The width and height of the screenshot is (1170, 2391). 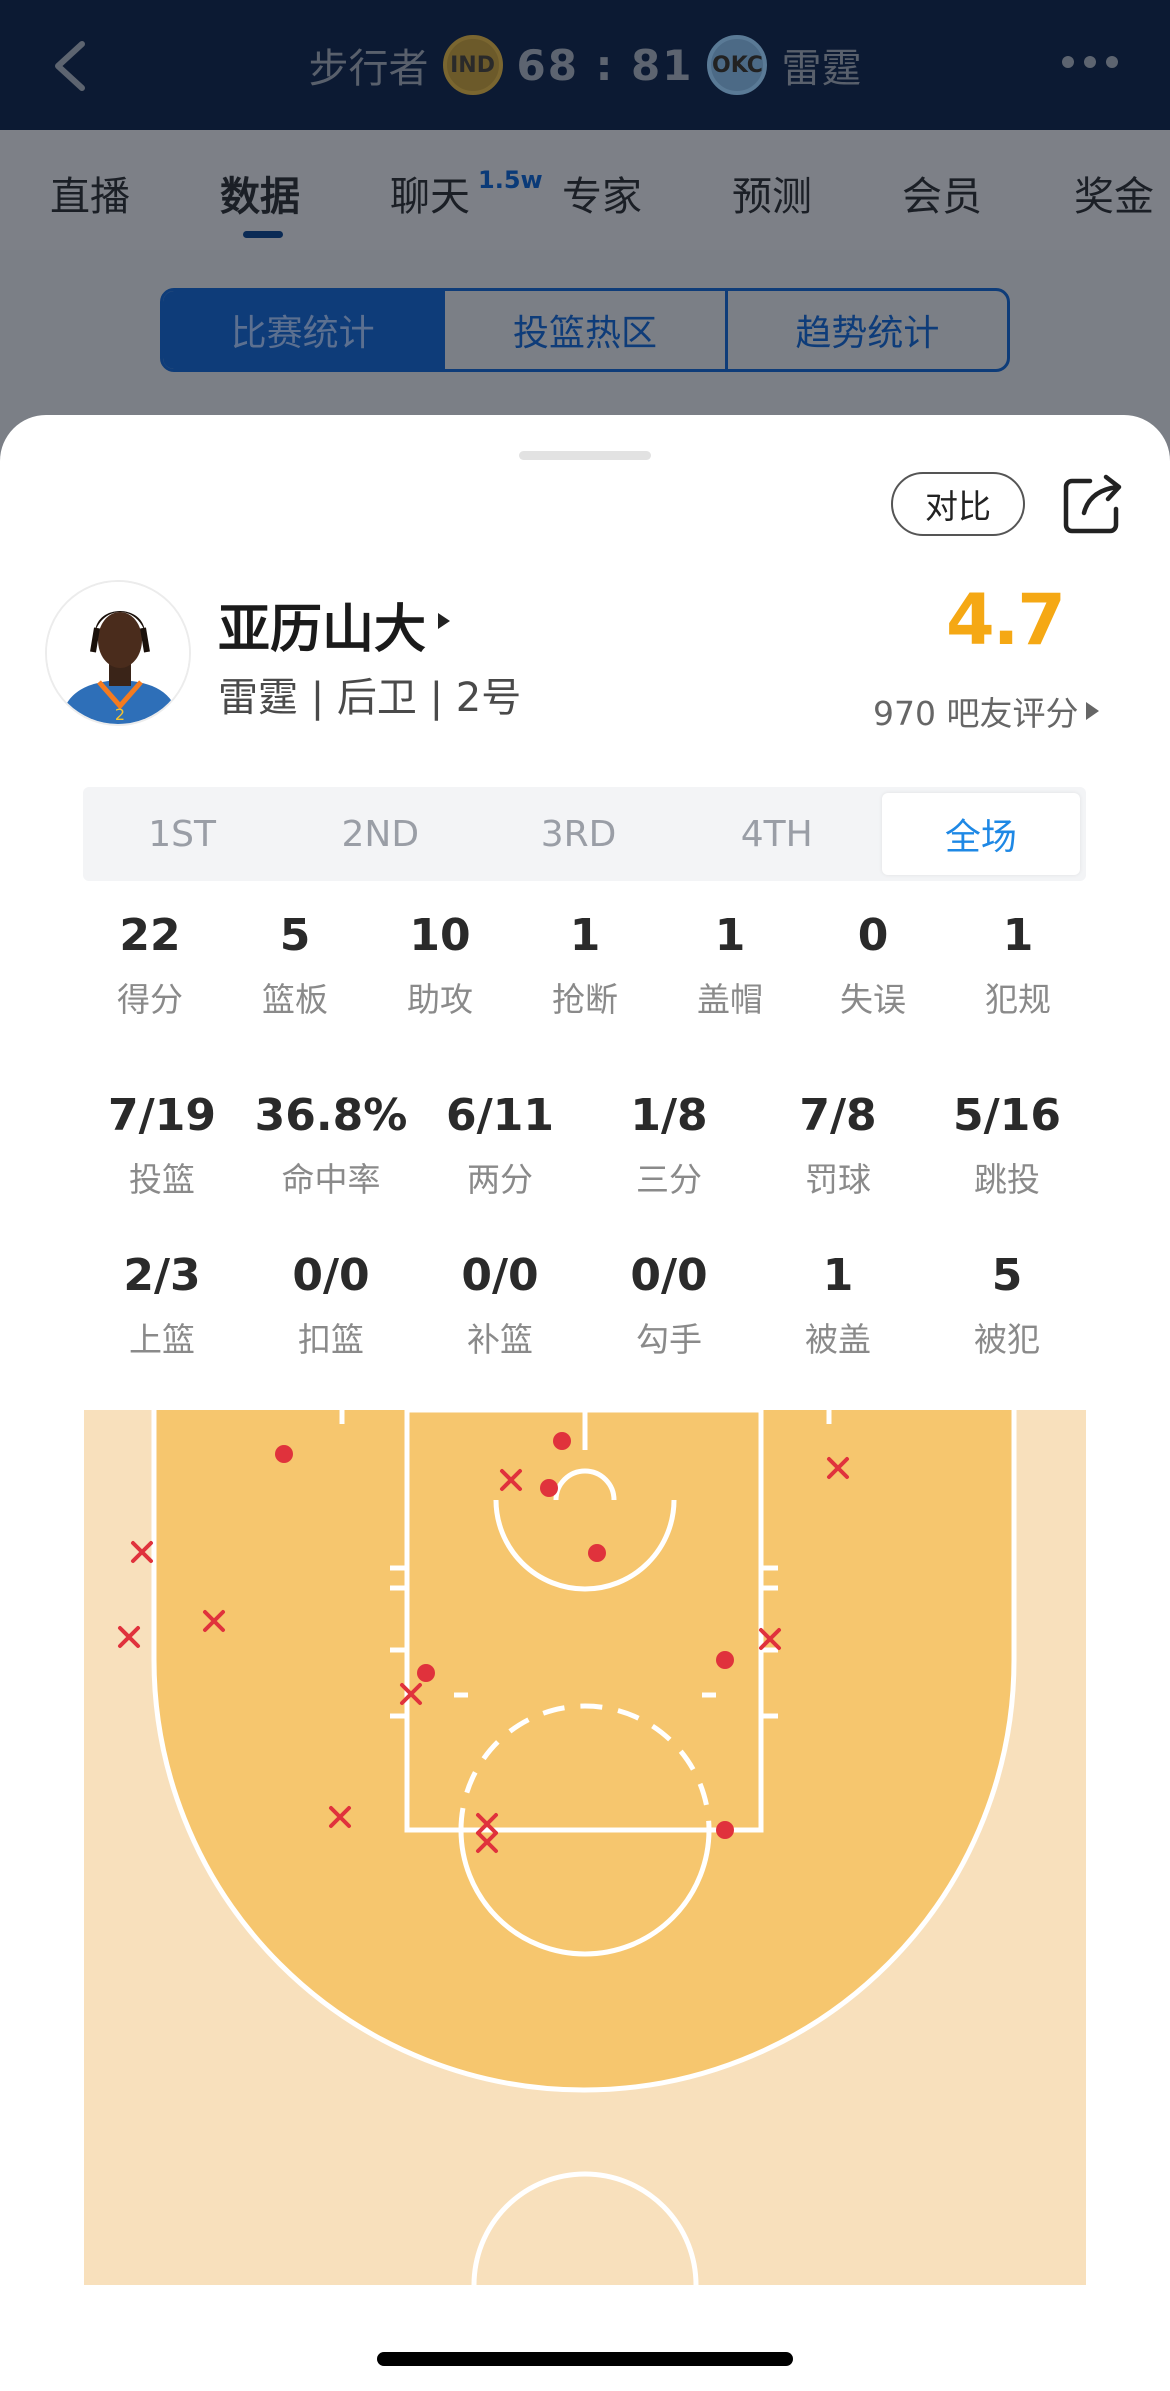 What do you see at coordinates (668, 1305) in the screenshot?
I see `stat-hook-shots: 0/0 勾手` at bounding box center [668, 1305].